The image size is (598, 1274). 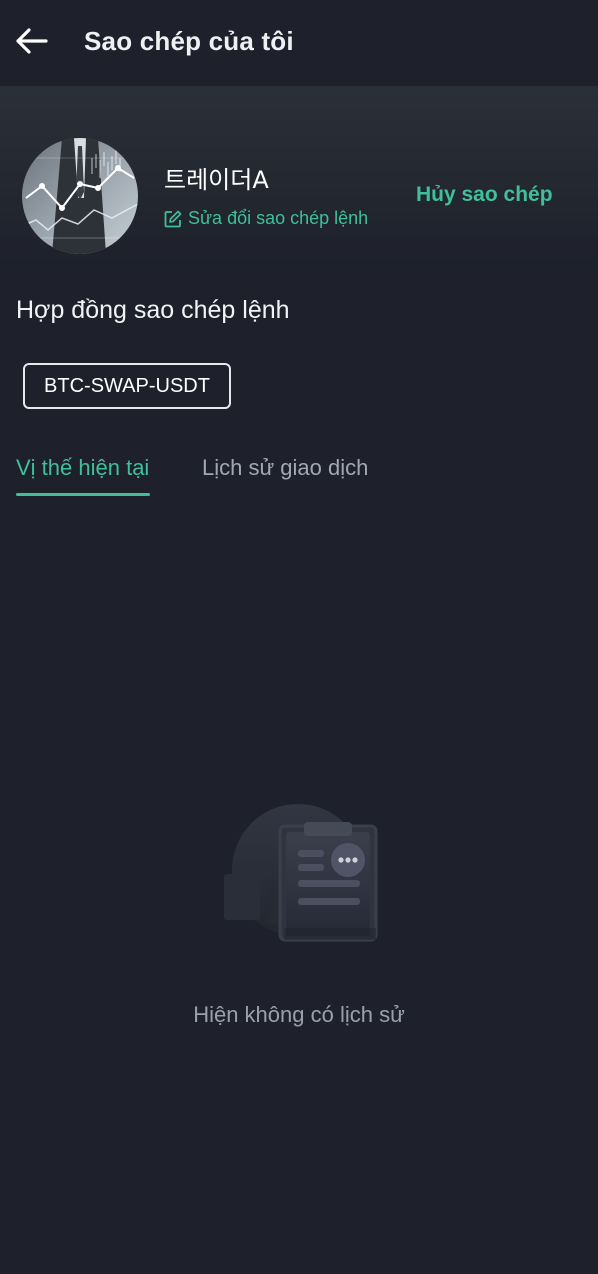 I want to click on cancel-copy-button: Hủy sao chép, so click(x=484, y=195).